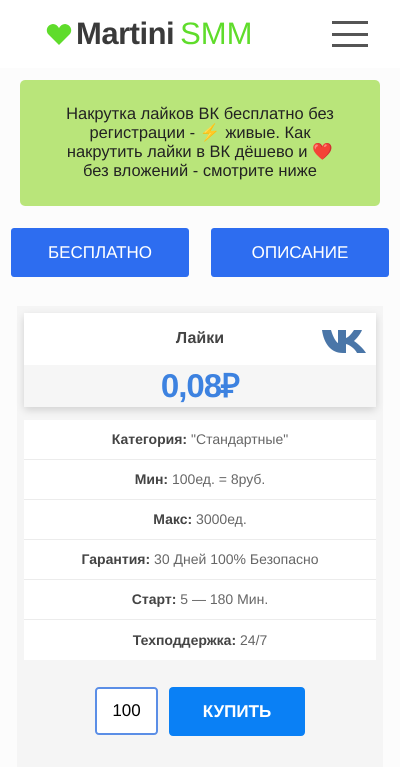 The height and width of the screenshot is (767, 400). I want to click on buy-button: КУПИТЬ, so click(237, 711).